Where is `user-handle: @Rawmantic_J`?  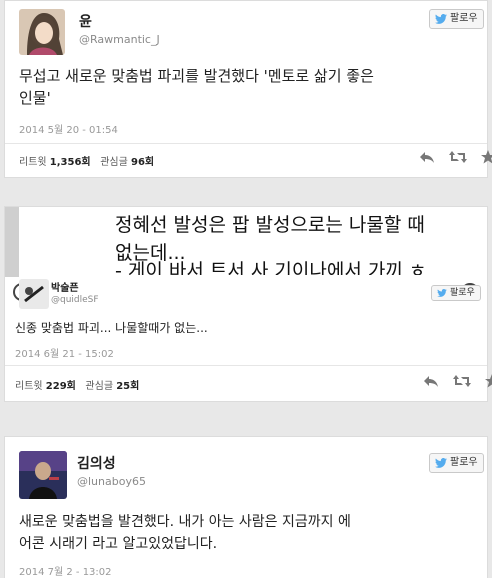
user-handle: @Rawmantic_J is located at coordinates (119, 39).